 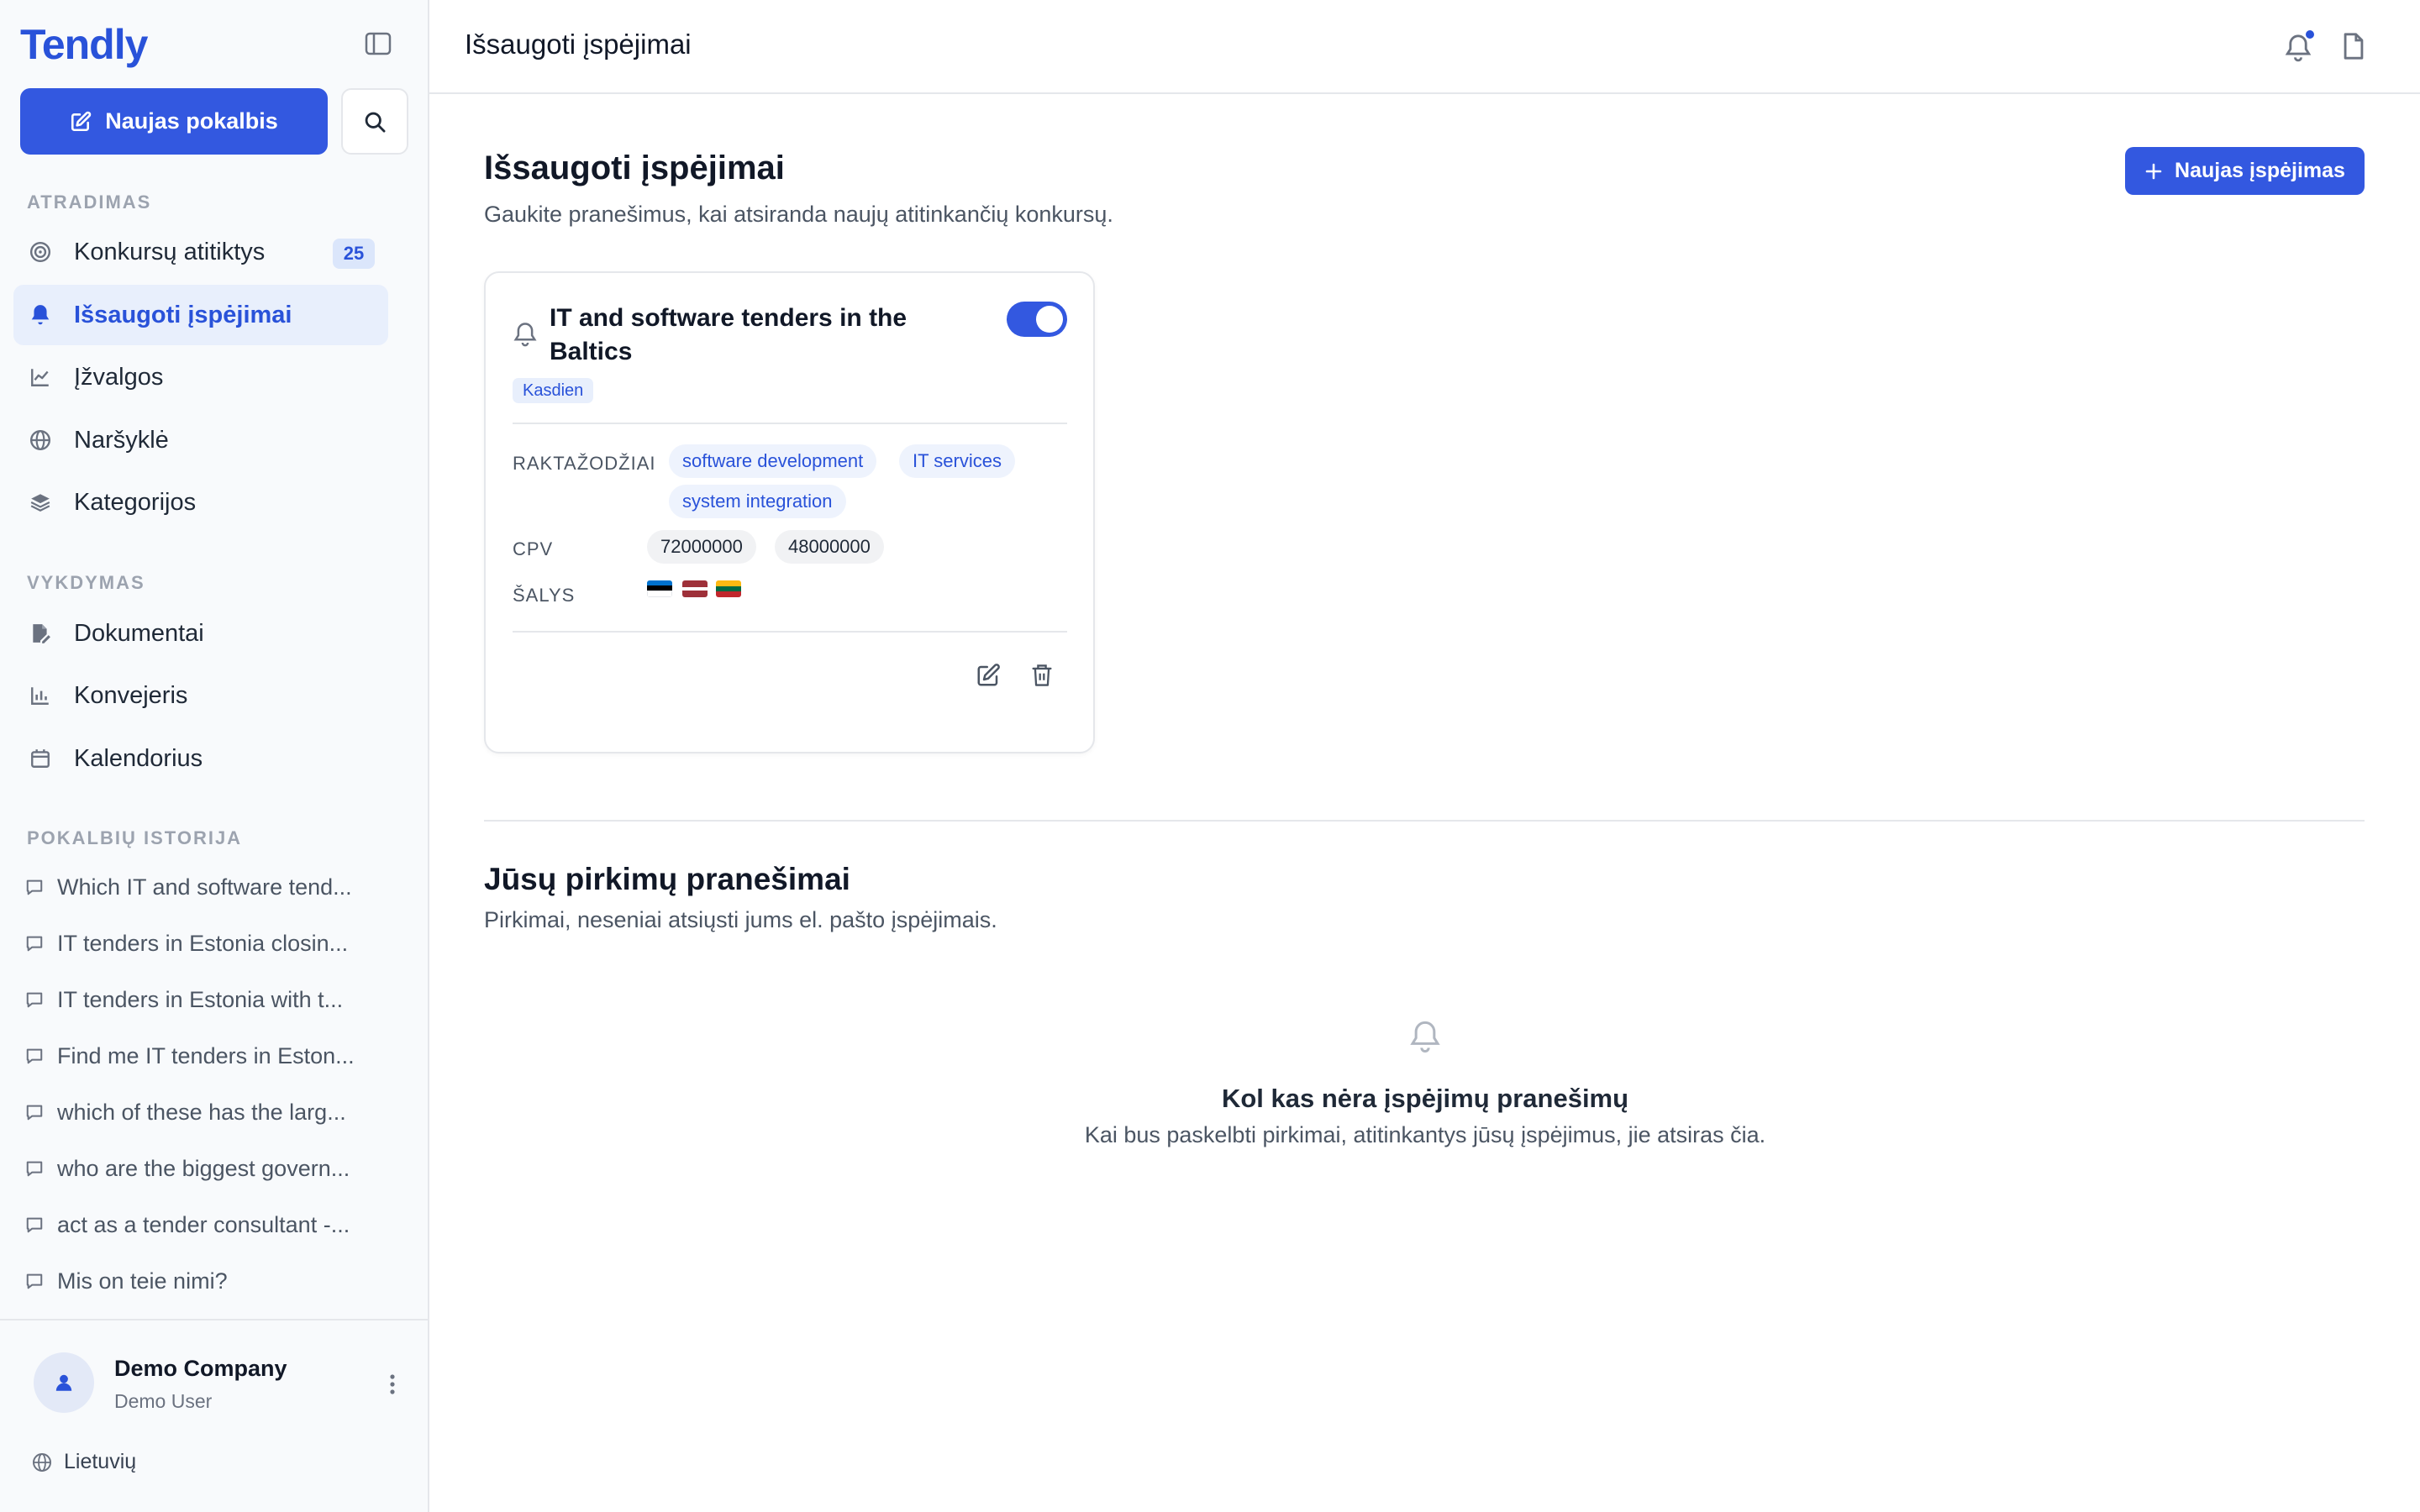 I want to click on search-icon, so click(x=375, y=122).